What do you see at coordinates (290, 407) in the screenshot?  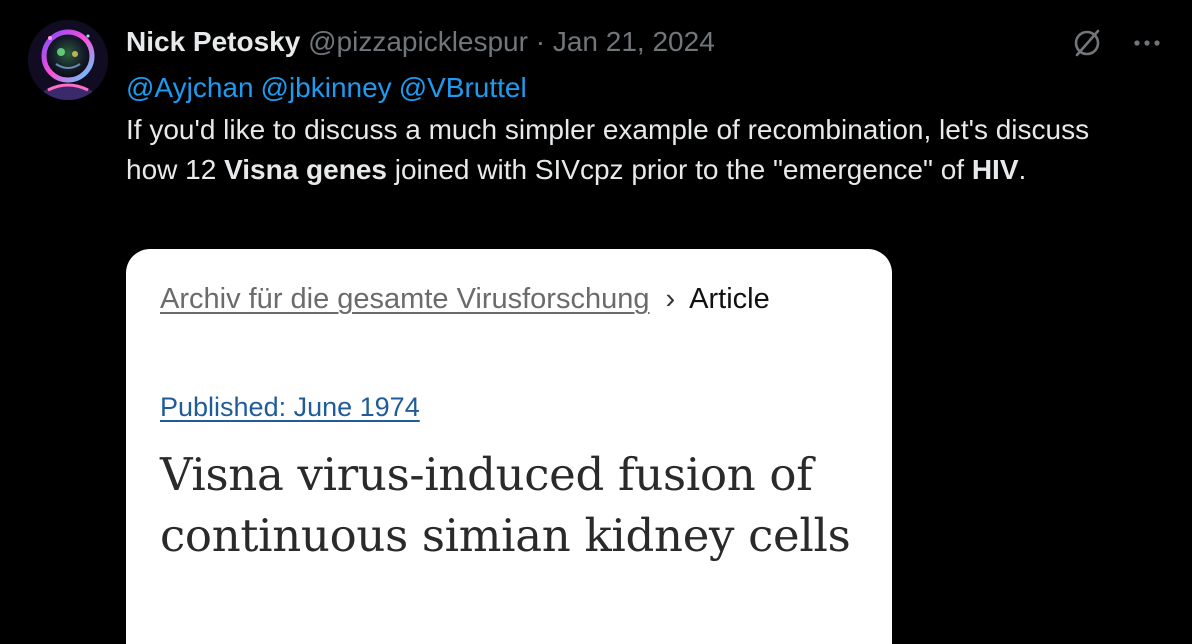 I see `published-date-link: Published: June 1974` at bounding box center [290, 407].